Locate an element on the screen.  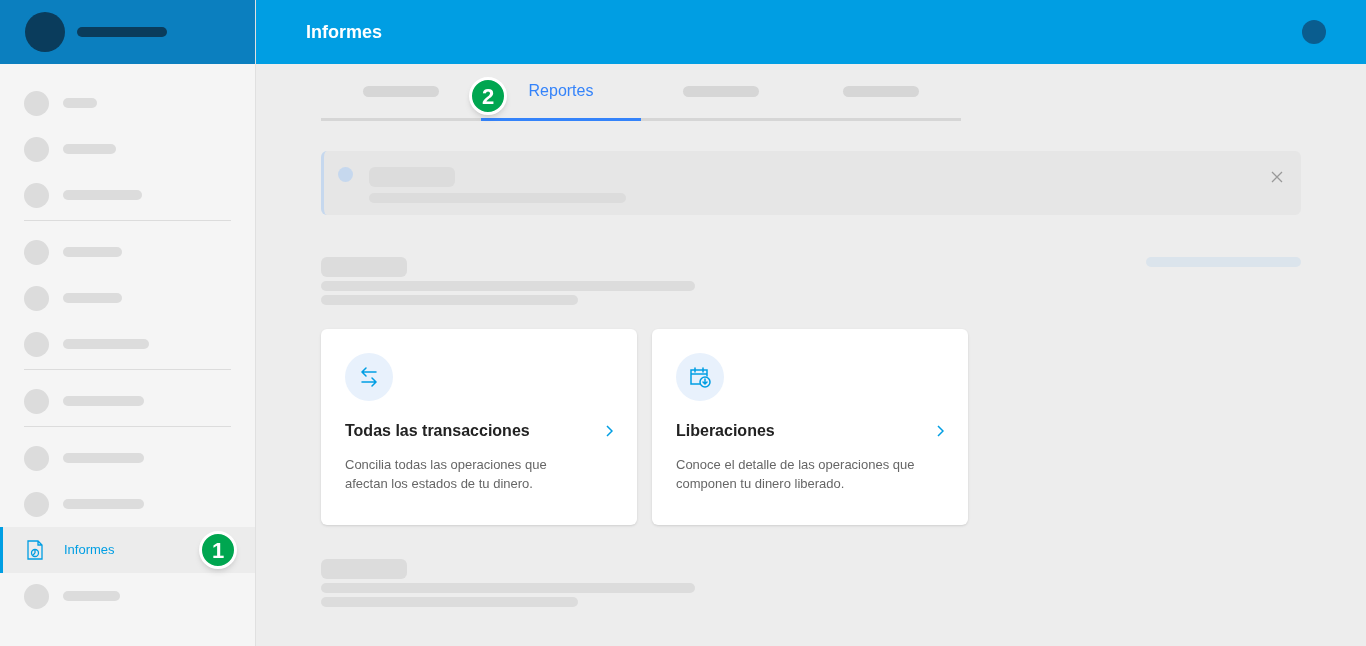
step-tooltip: 2 is located at coordinates (488, 96).